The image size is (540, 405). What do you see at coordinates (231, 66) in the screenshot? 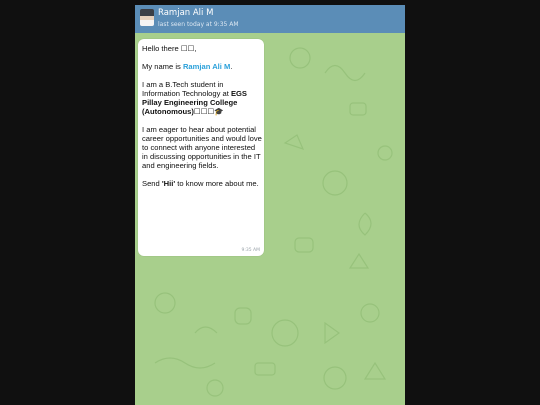
I see `name-suffix: .` at bounding box center [231, 66].